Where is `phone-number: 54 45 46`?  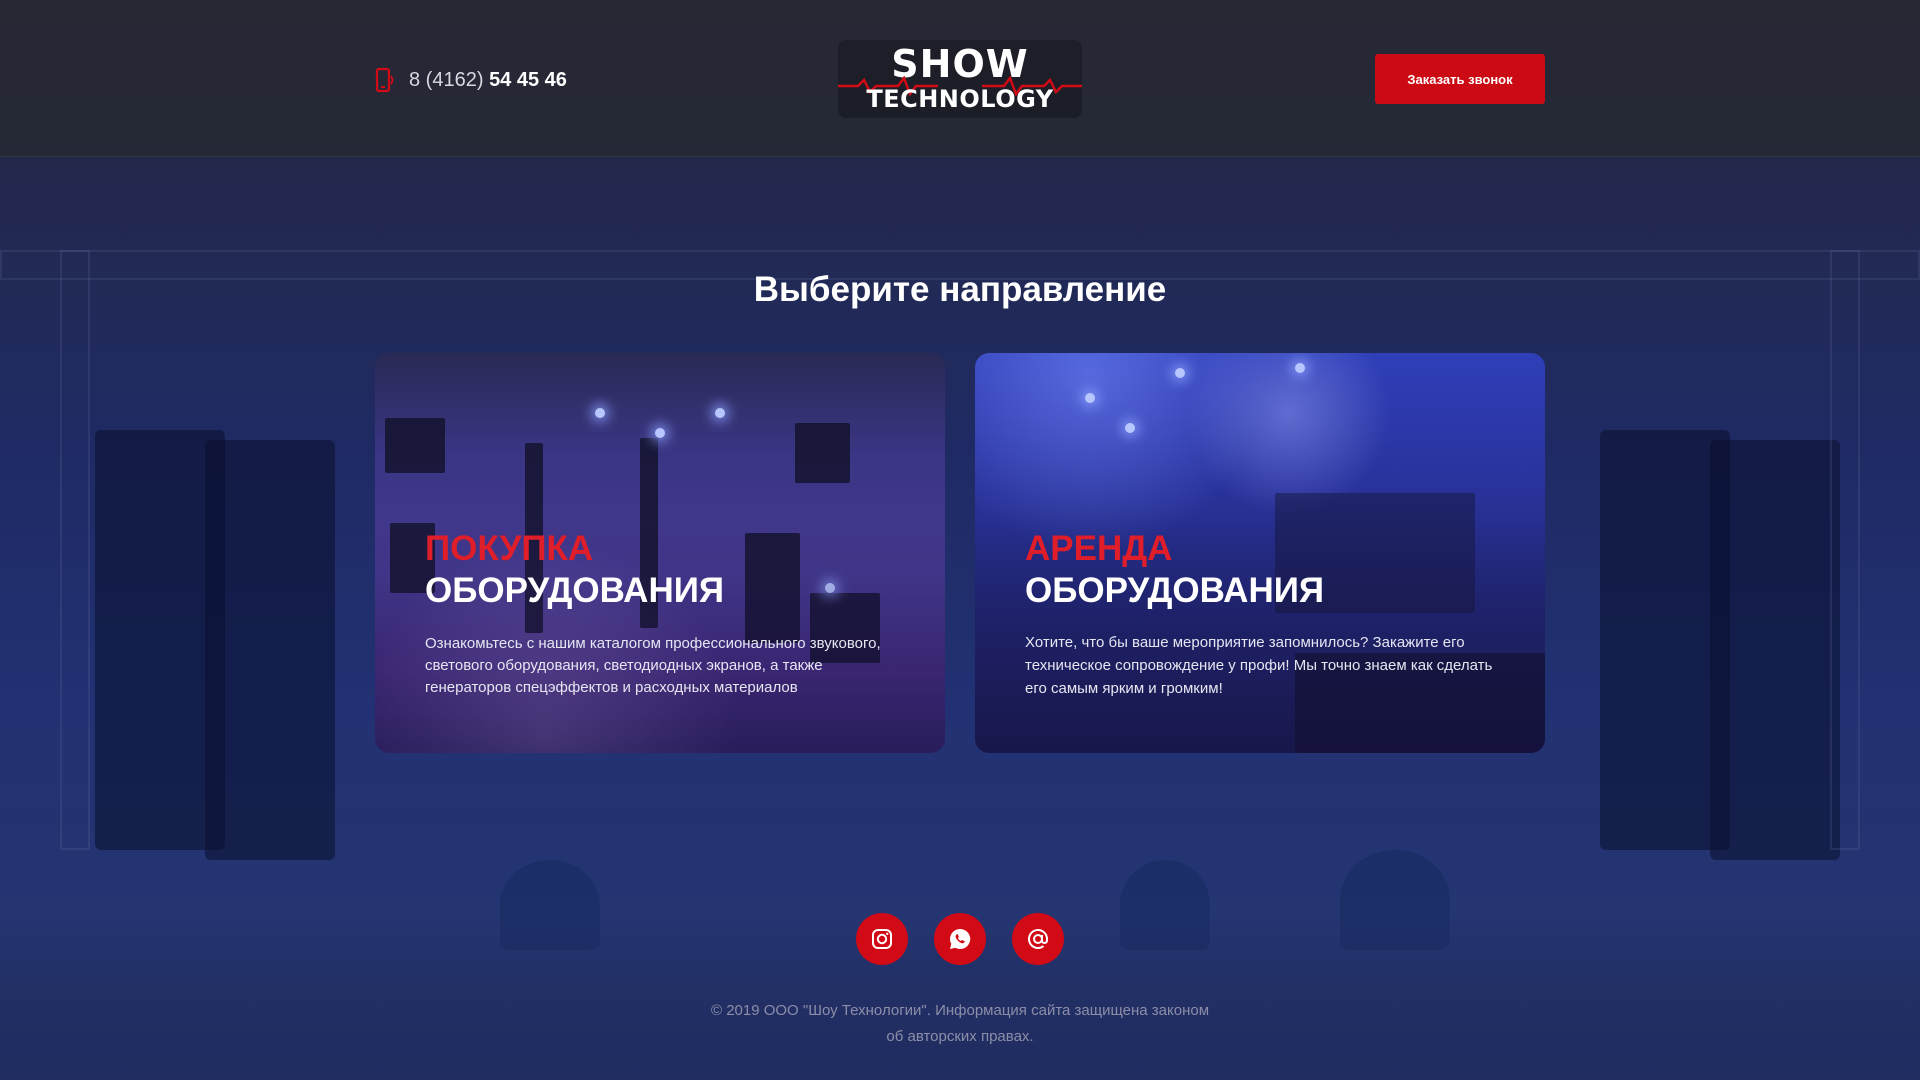
phone-number: 54 45 46 is located at coordinates (528, 79).